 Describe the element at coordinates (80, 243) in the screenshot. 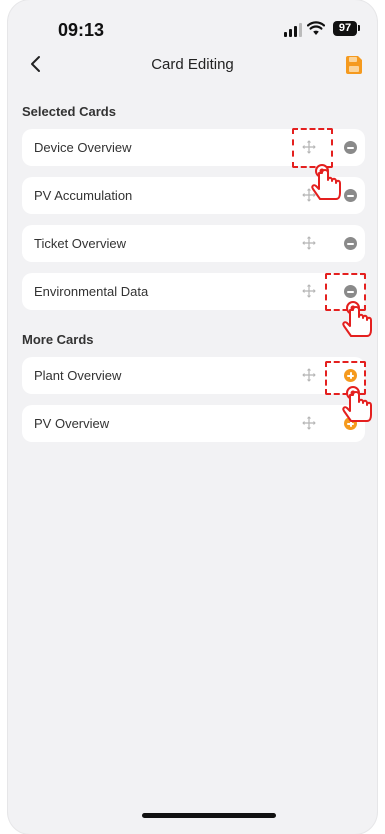

I see `card-label: Ticket Overview` at that location.